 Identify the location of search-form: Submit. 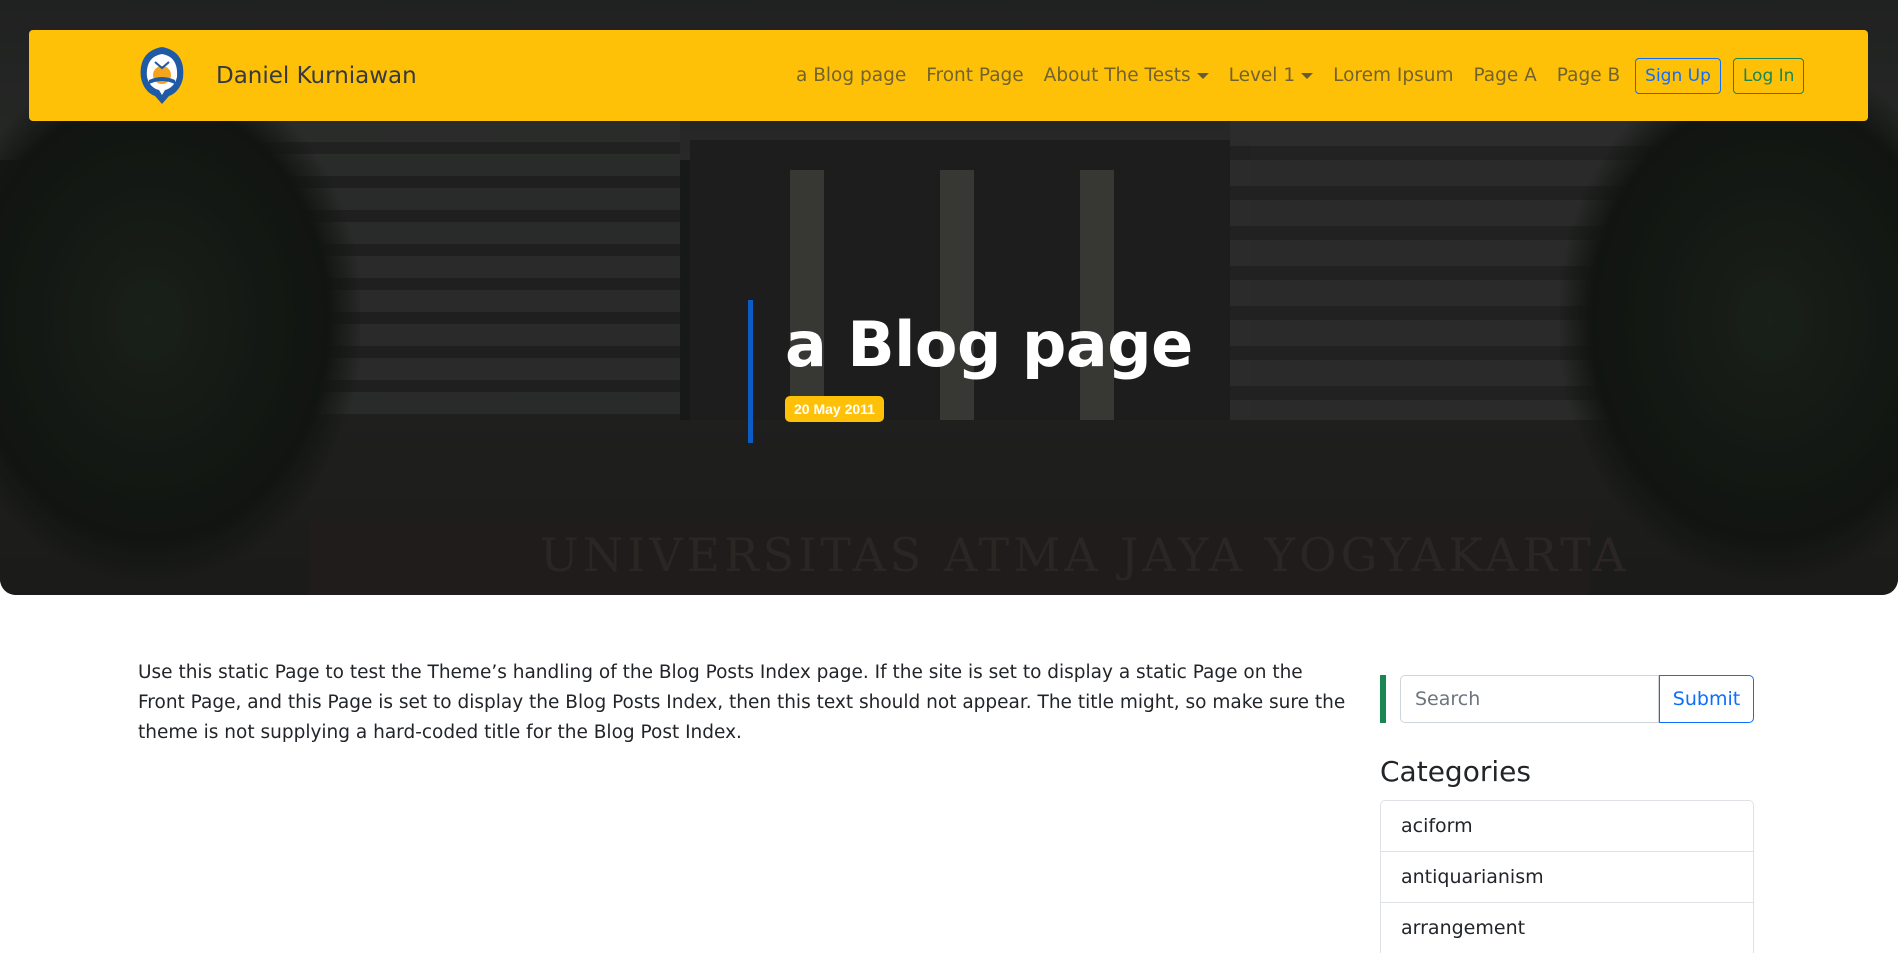
(1567, 699).